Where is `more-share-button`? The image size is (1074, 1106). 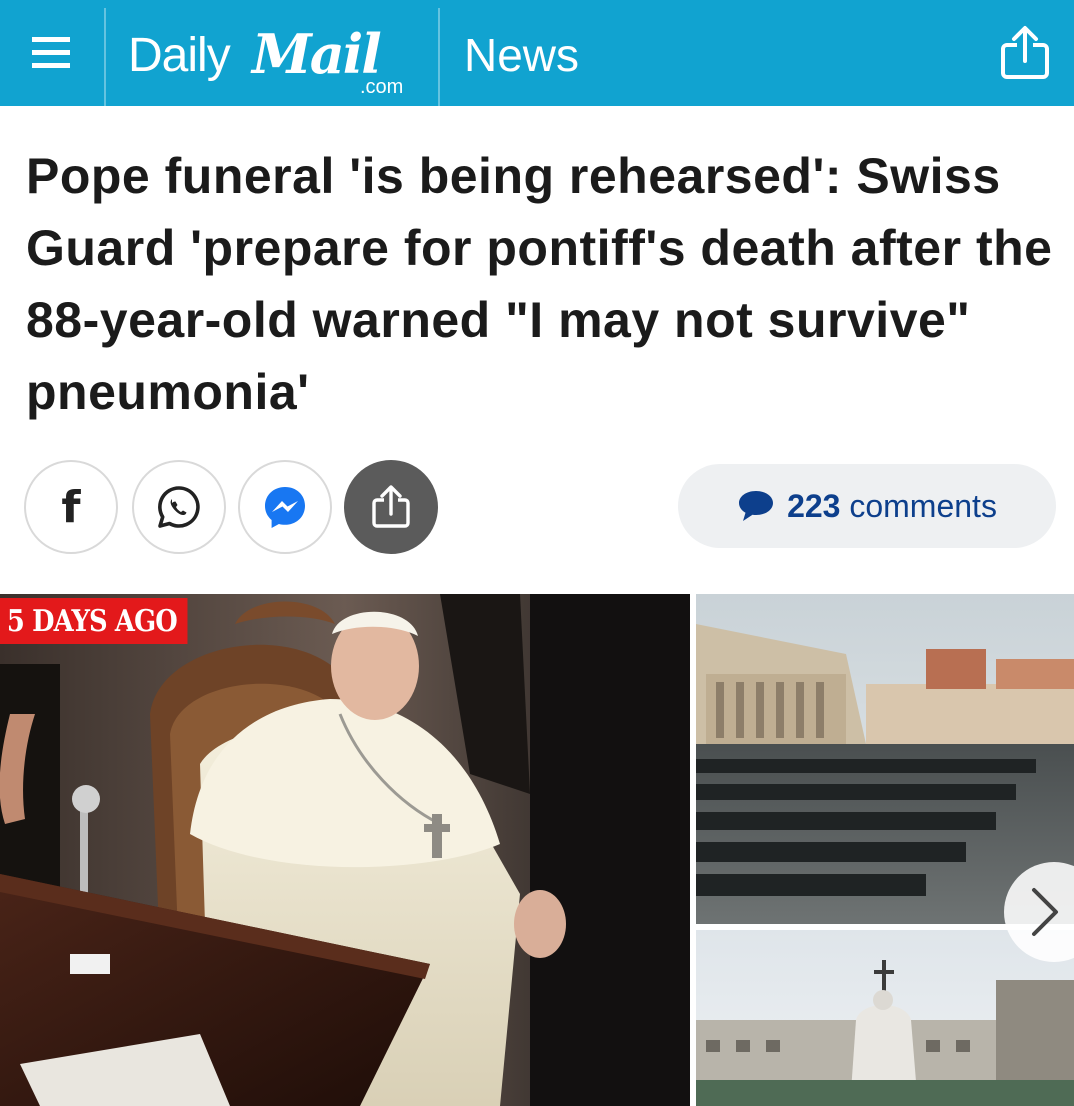 more-share-button is located at coordinates (391, 507).